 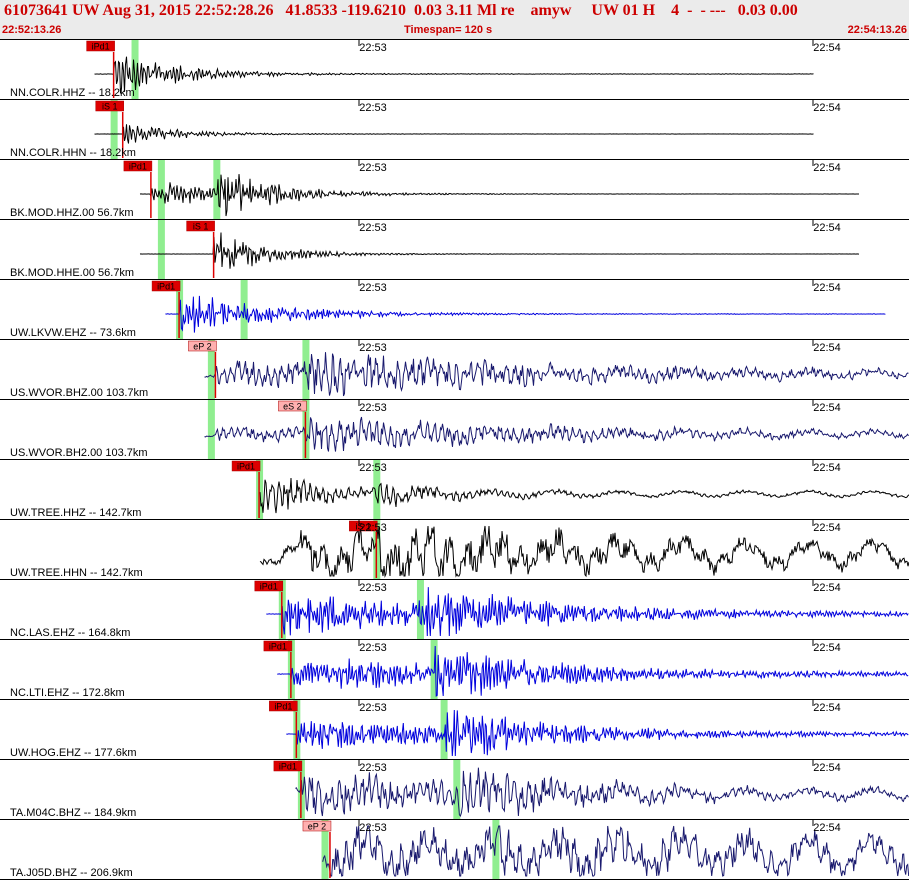 What do you see at coordinates (877, 30) in the screenshot?
I see `window-end-time: 22:54:13.26` at bounding box center [877, 30].